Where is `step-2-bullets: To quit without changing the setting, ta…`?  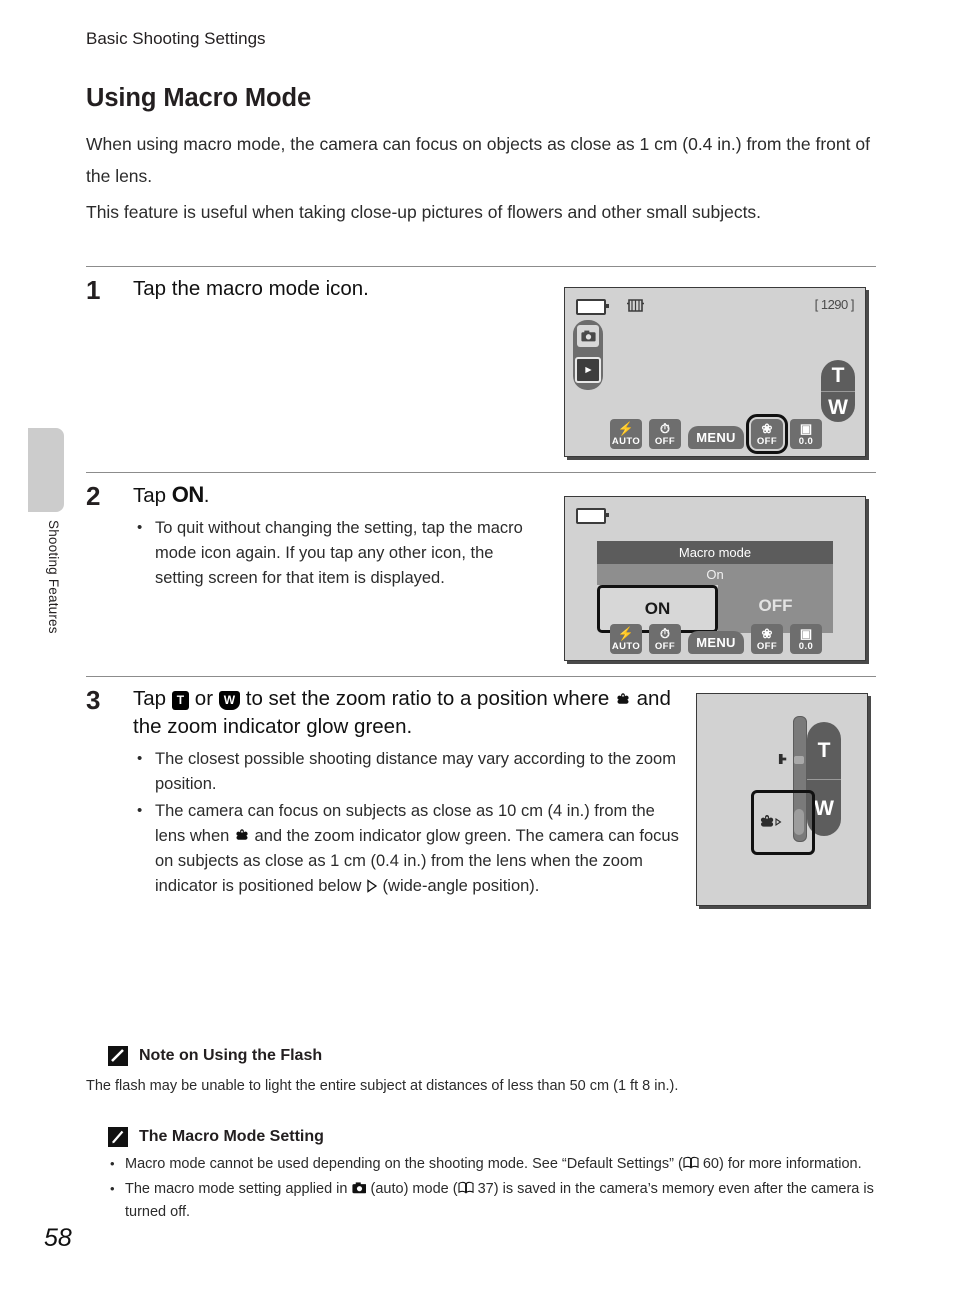 step-2-bullets: To quit without changing the setting, ta… is located at coordinates (334, 553).